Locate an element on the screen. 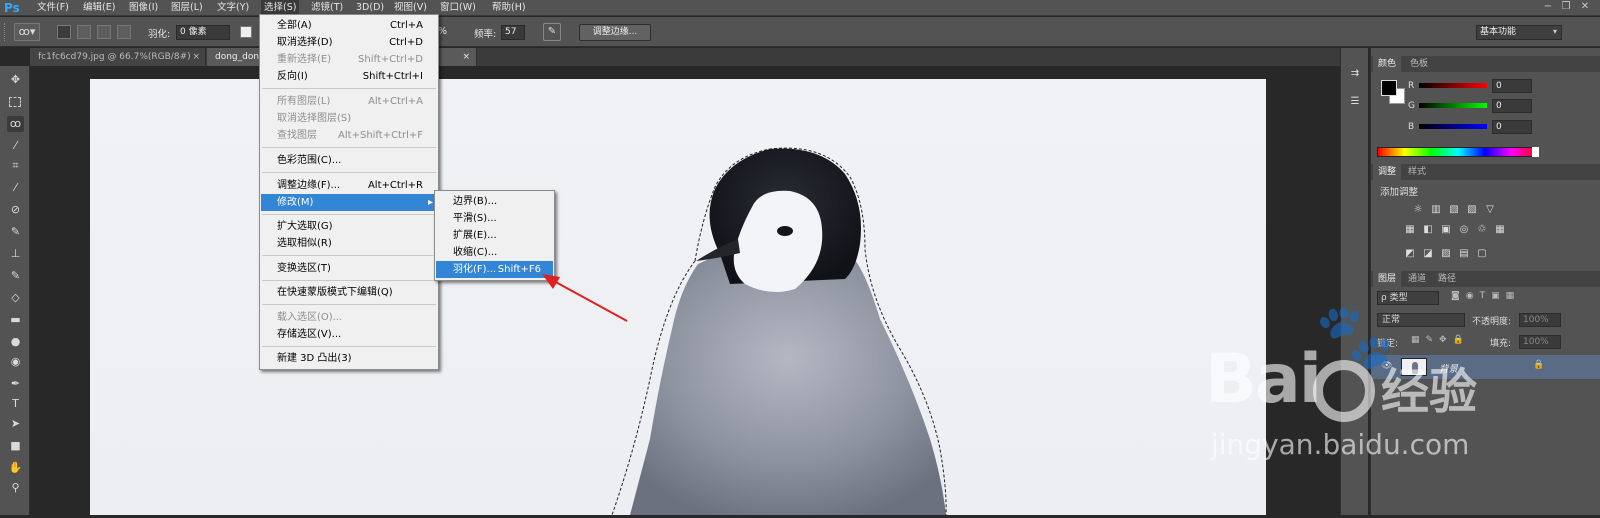 This screenshot has height=518, width=1600. red-value-input: 0 is located at coordinates (1512, 86).